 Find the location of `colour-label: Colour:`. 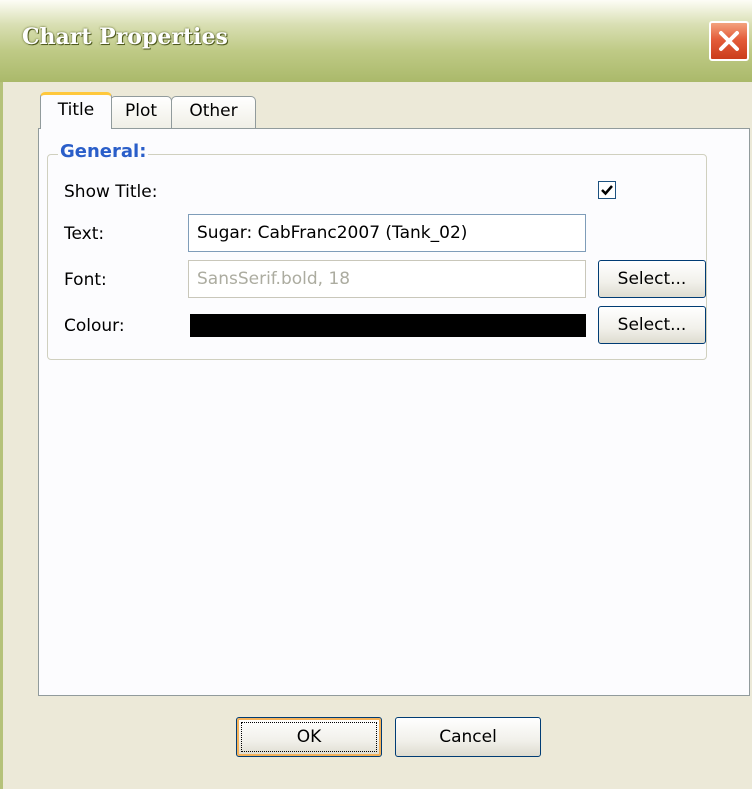

colour-label: Colour: is located at coordinates (94, 326).